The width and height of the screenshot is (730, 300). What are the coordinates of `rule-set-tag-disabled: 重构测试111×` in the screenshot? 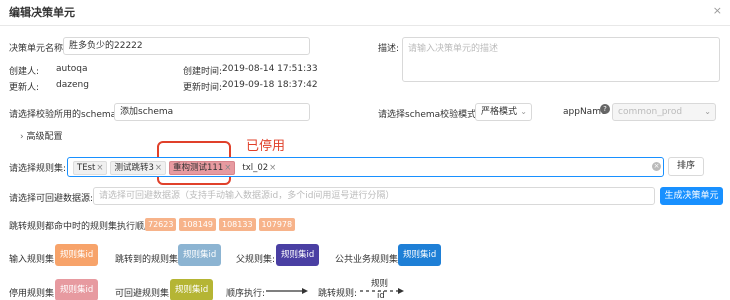 It's located at (202, 168).